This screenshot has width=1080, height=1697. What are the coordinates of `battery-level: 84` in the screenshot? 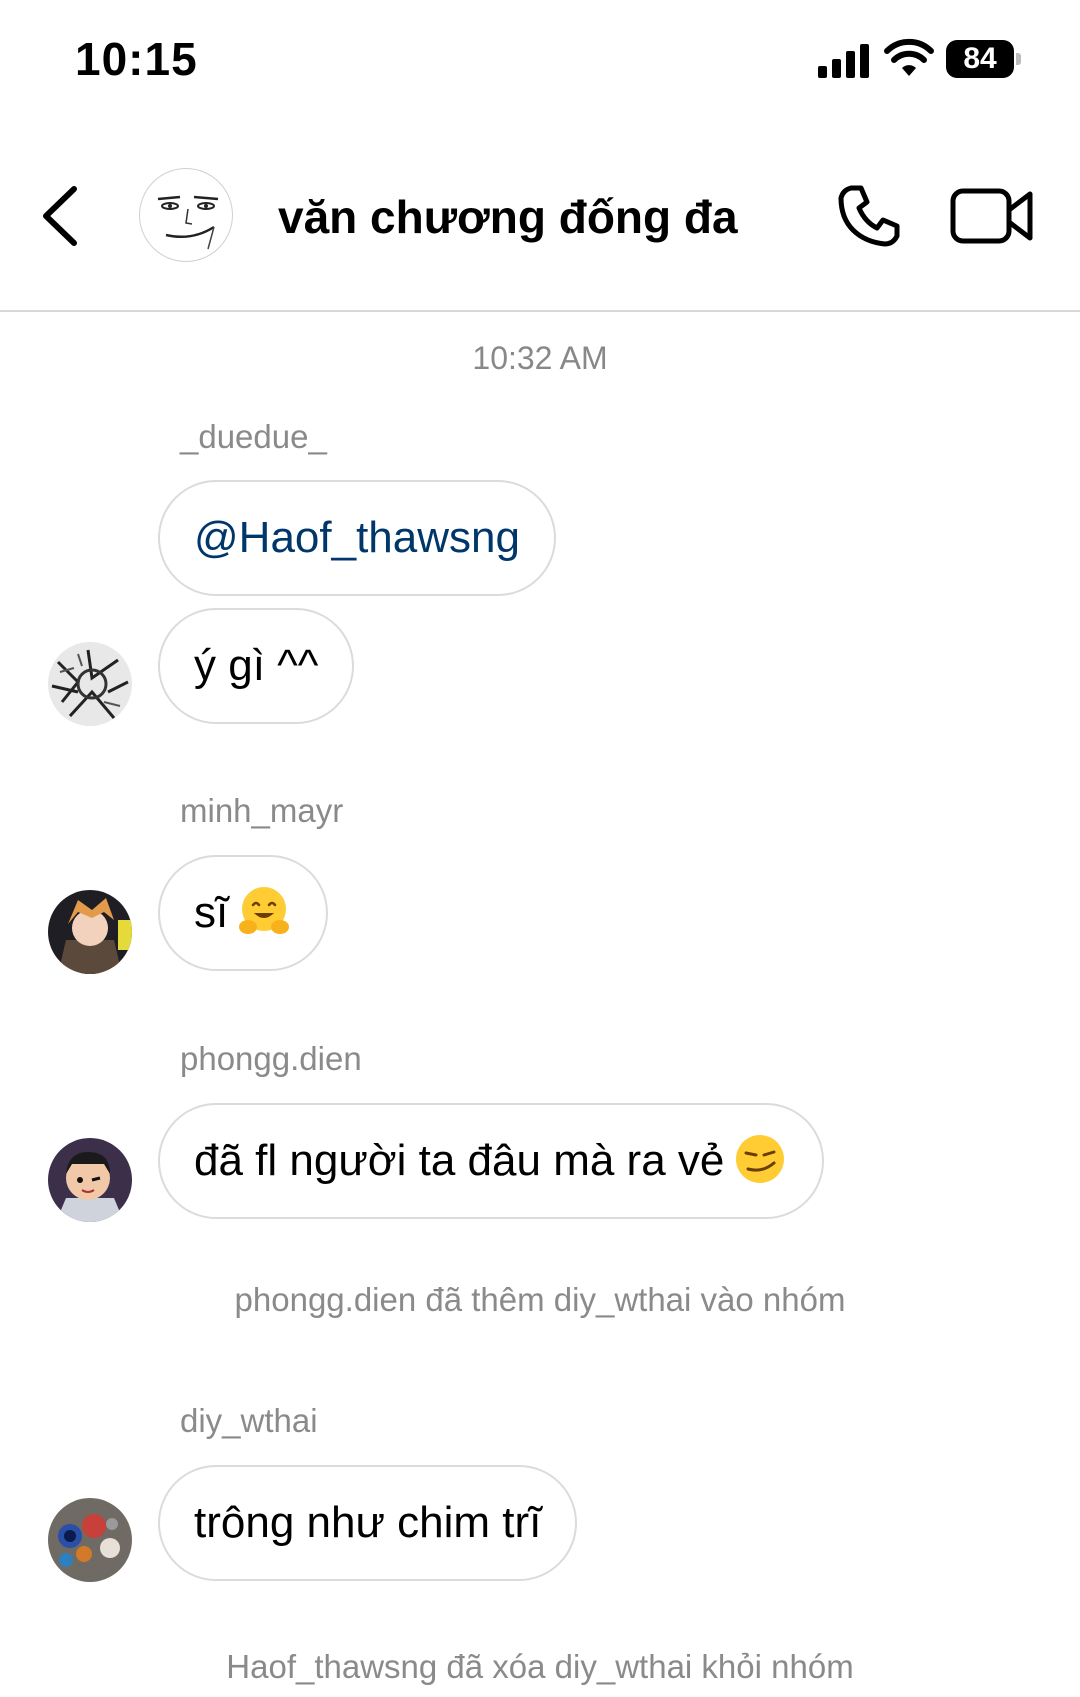 It's located at (980, 58).